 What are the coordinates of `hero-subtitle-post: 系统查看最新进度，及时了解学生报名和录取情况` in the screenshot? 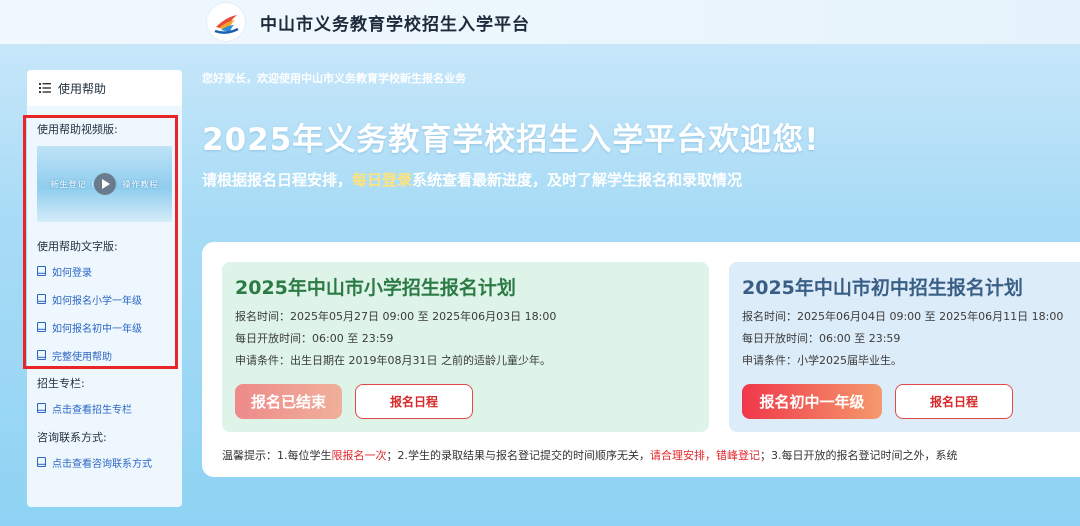 It's located at (577, 180).